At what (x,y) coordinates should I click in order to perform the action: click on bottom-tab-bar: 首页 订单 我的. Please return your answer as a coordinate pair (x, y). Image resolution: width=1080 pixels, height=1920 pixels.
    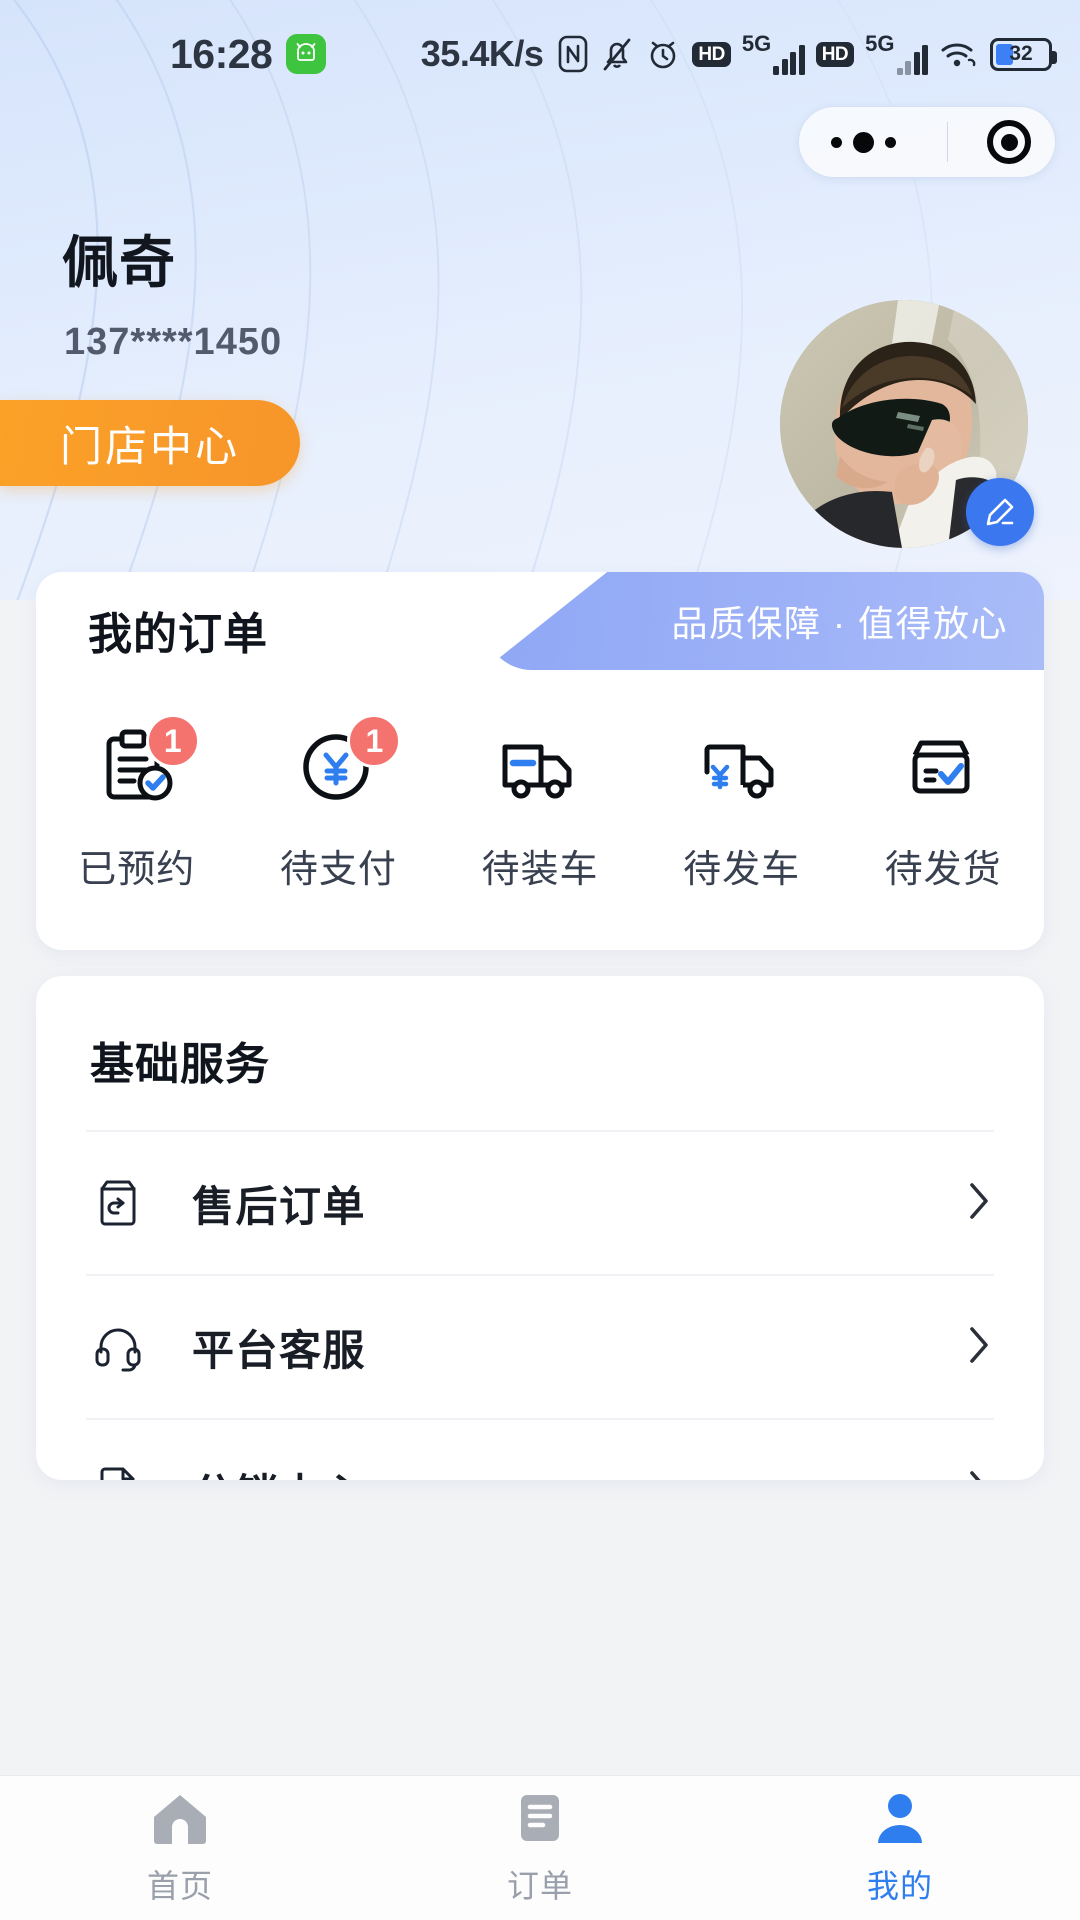
    Looking at the image, I should click on (540, 1847).